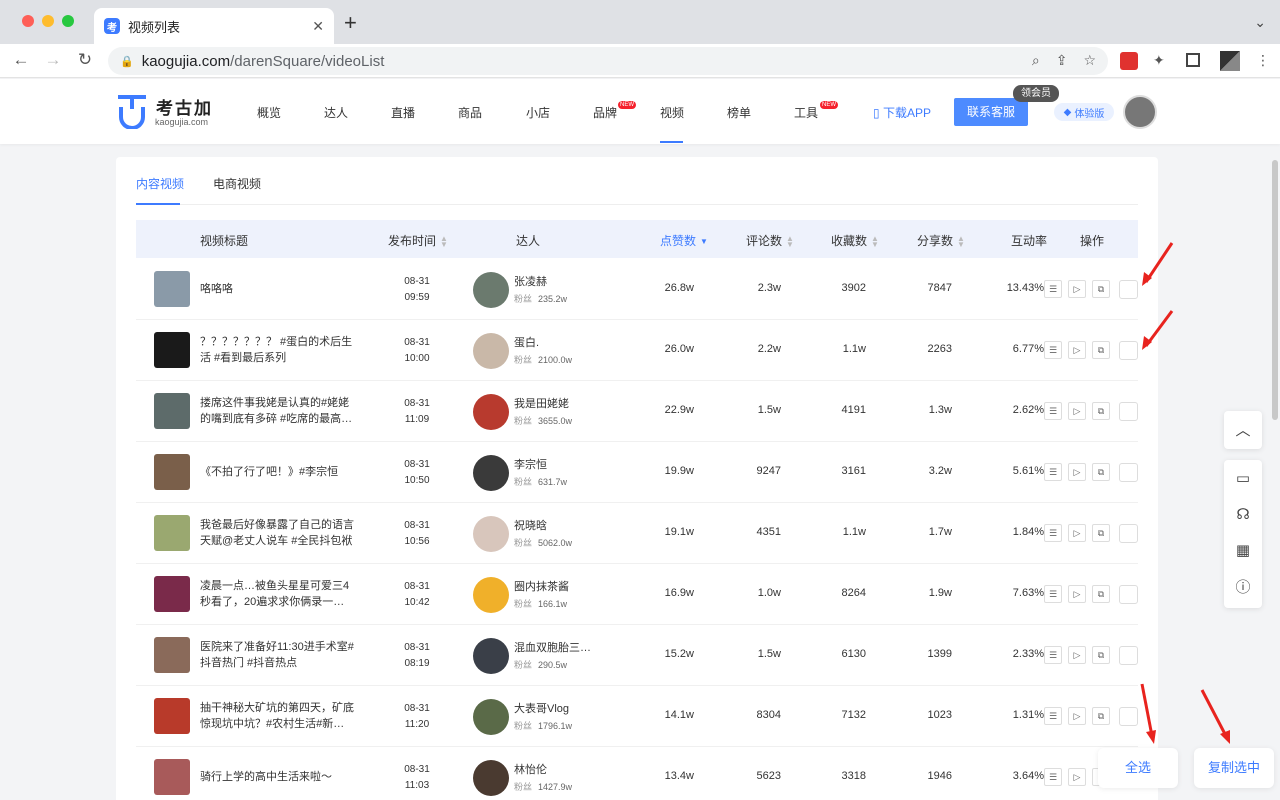 This screenshot has width=1280, height=800. I want to click on up-icon: ︿, so click(1243, 429).